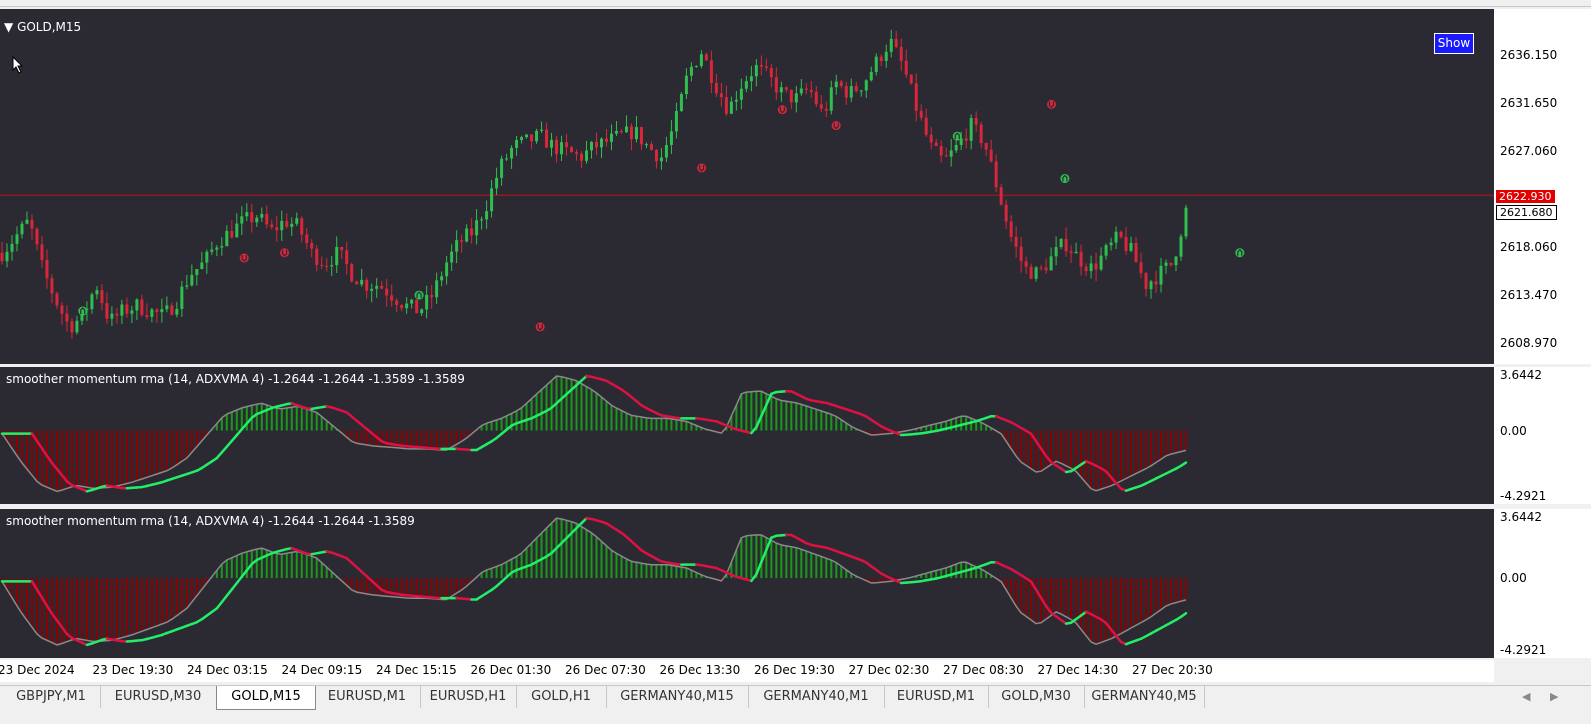 The height and width of the screenshot is (724, 1591). Describe the element at coordinates (1528, 55) in the screenshot. I see `price-tick-label: 2636.150` at that location.